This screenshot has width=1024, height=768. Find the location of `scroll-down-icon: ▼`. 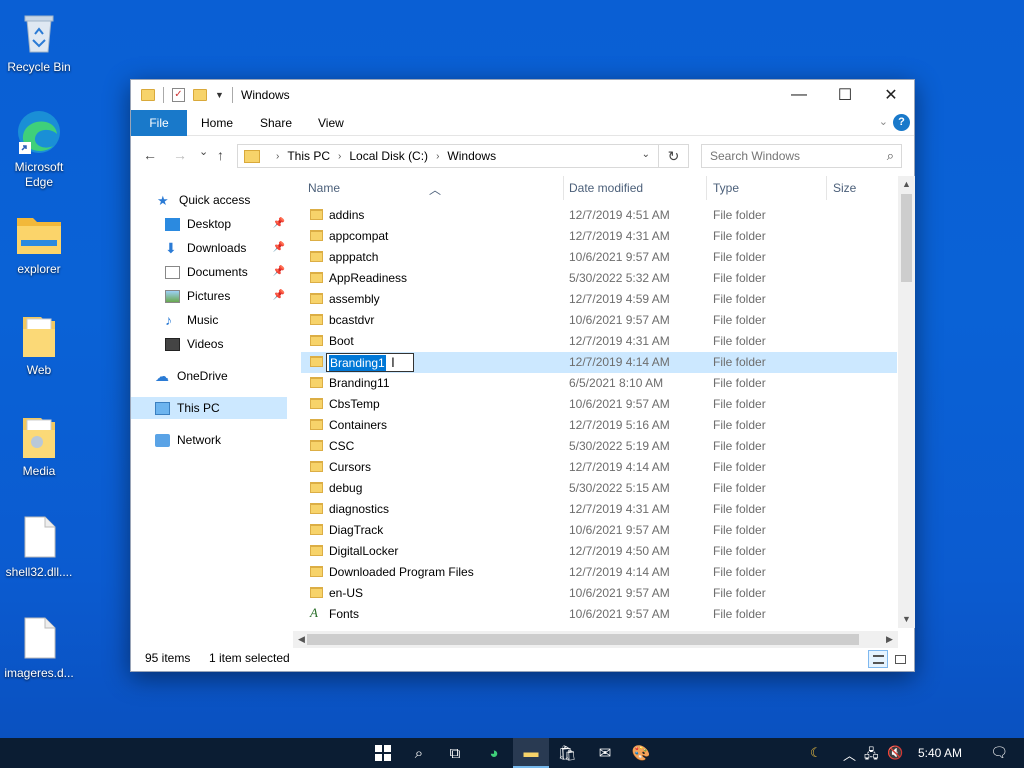

scroll-down-icon: ▼ is located at coordinates (906, 619).